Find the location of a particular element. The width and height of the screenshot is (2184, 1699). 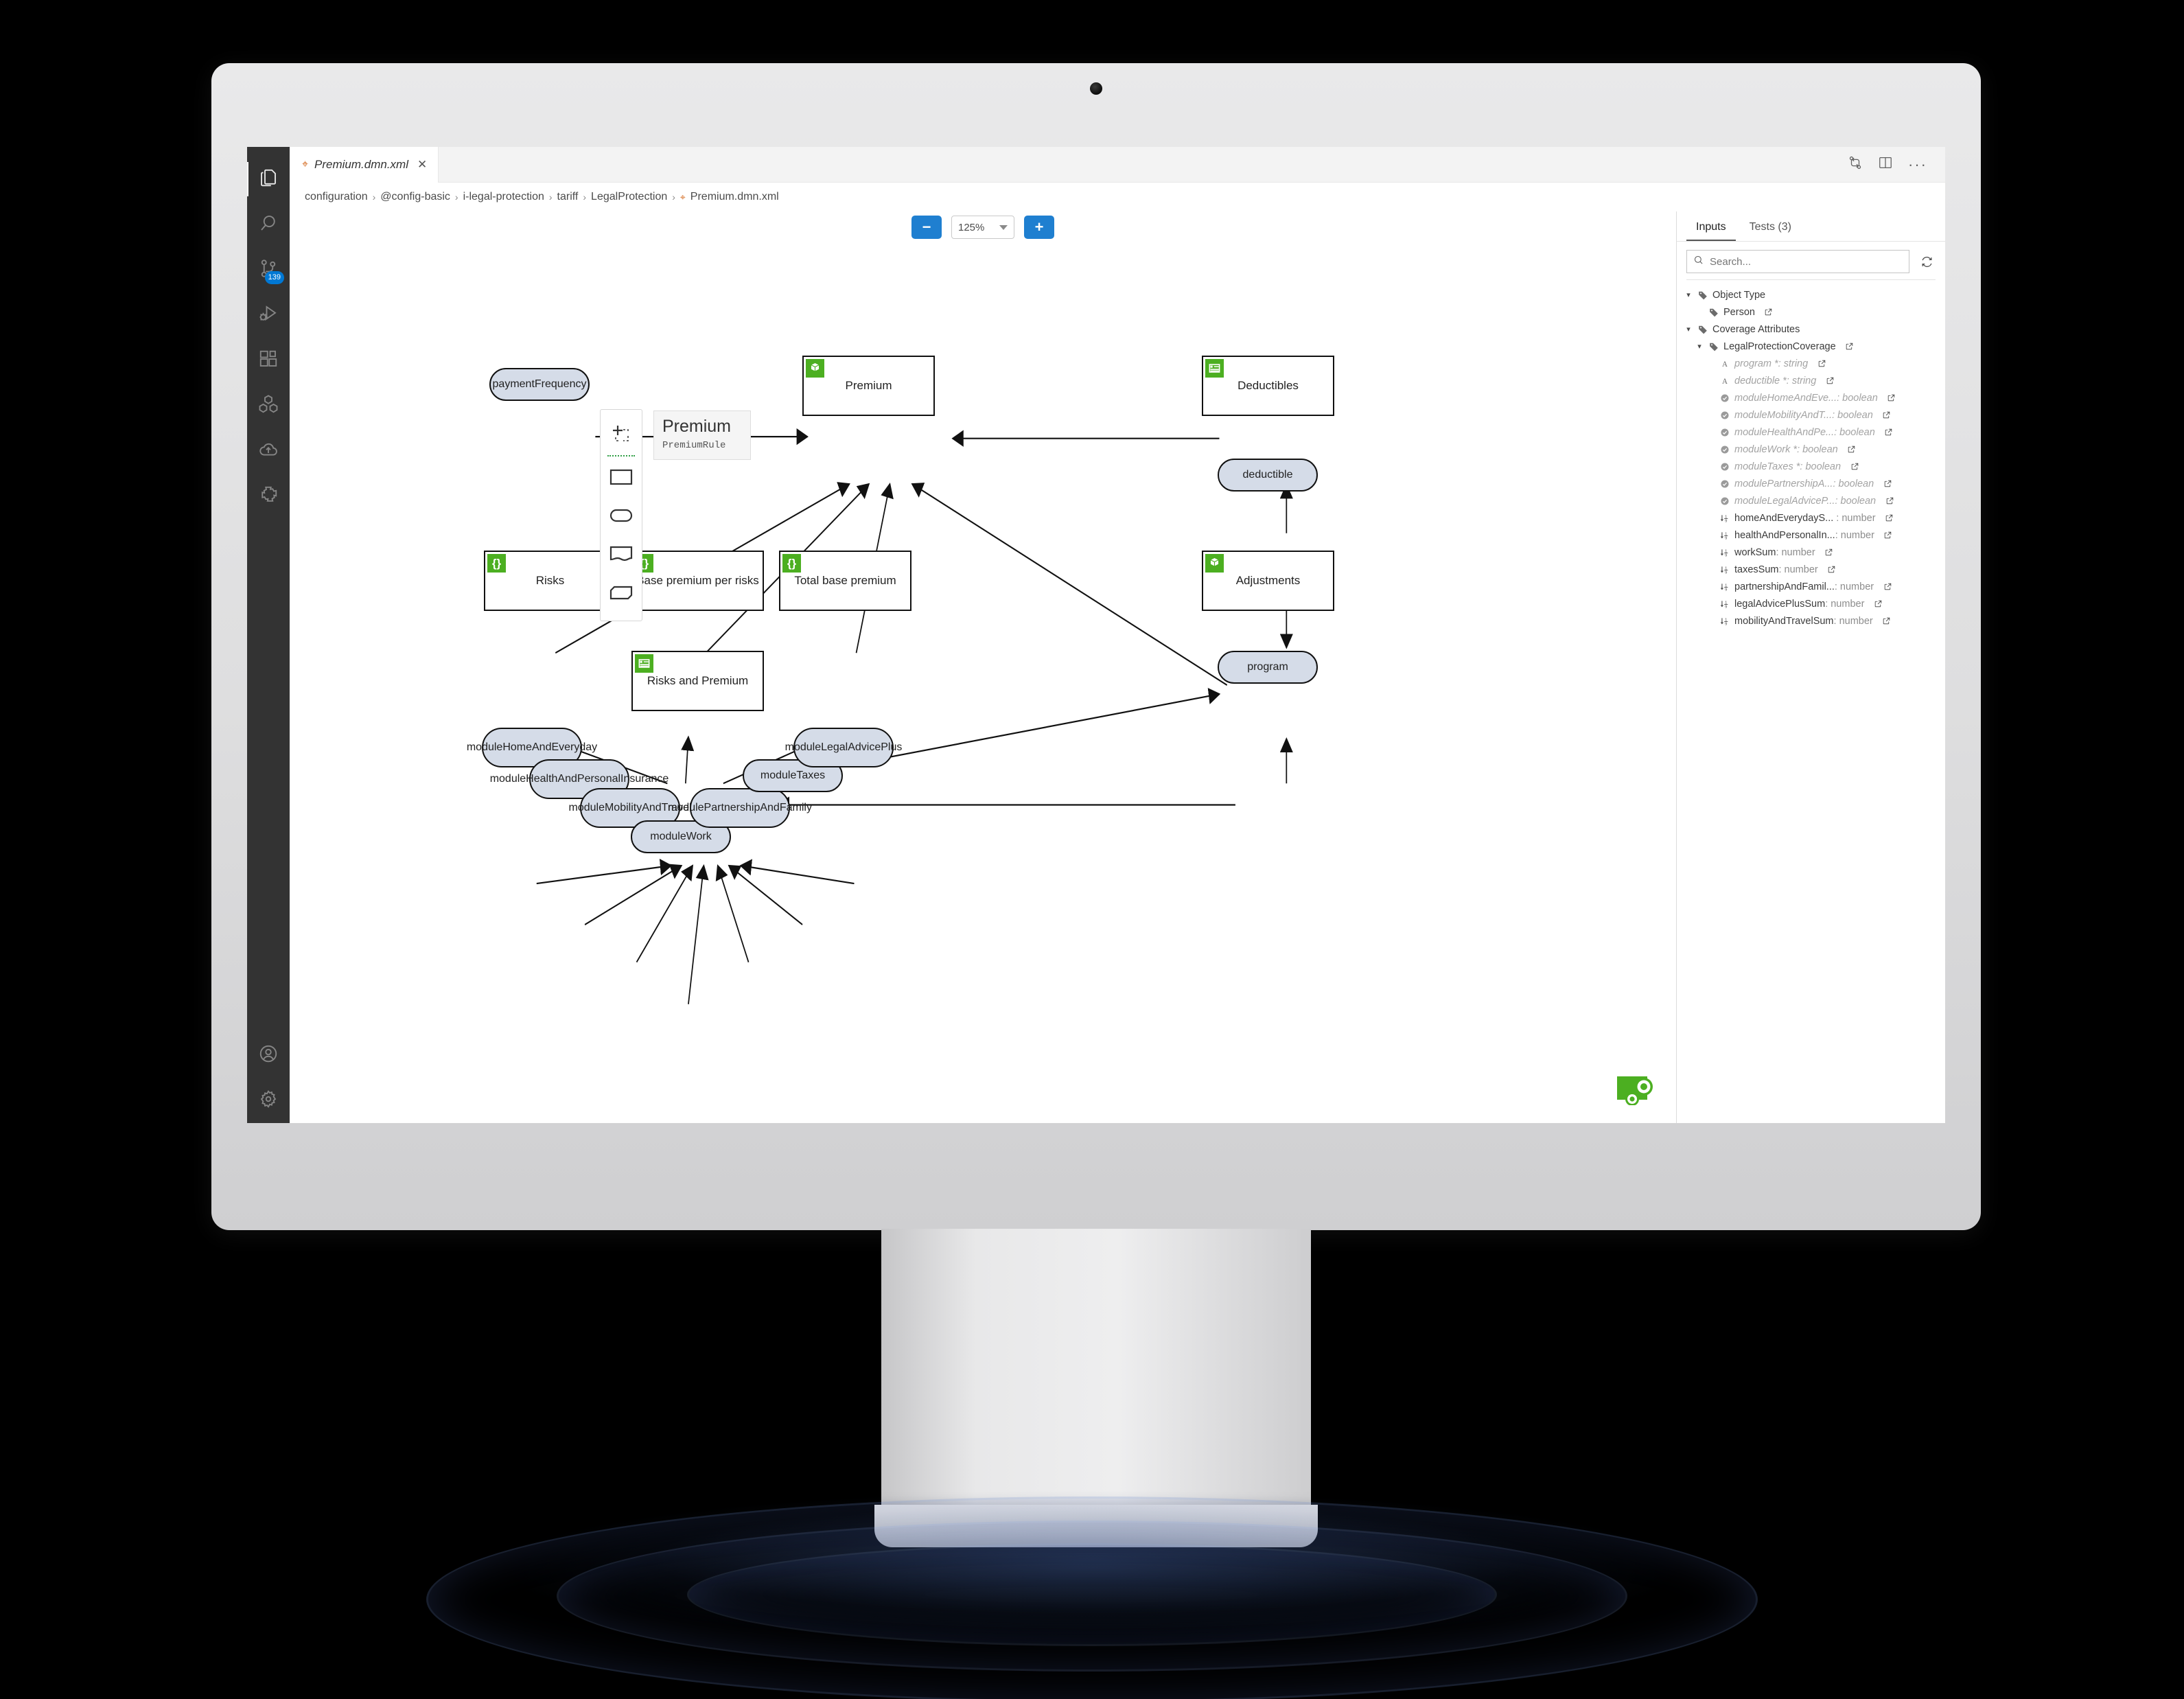

search-input is located at coordinates (1806, 261).